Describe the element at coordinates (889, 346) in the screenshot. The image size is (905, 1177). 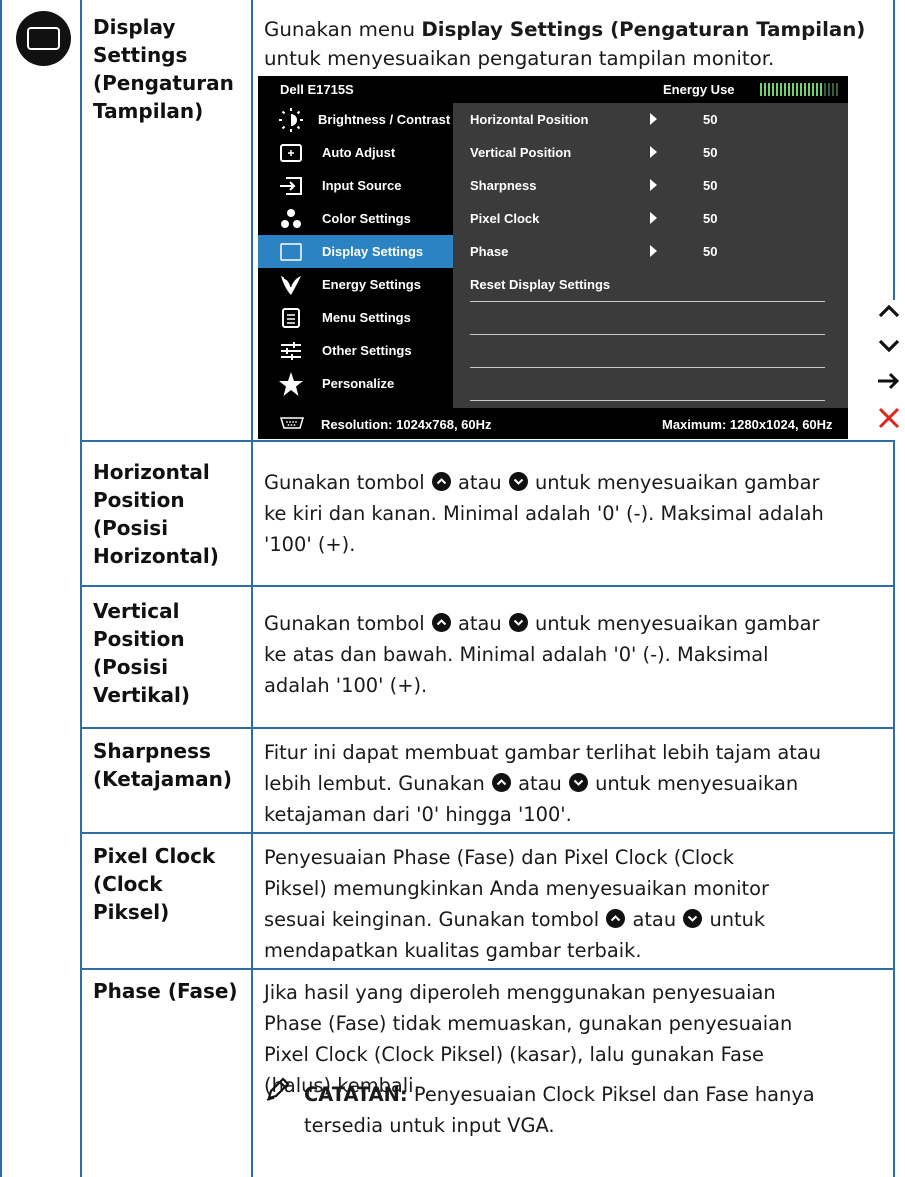
I see `down-arrow-icon` at that location.